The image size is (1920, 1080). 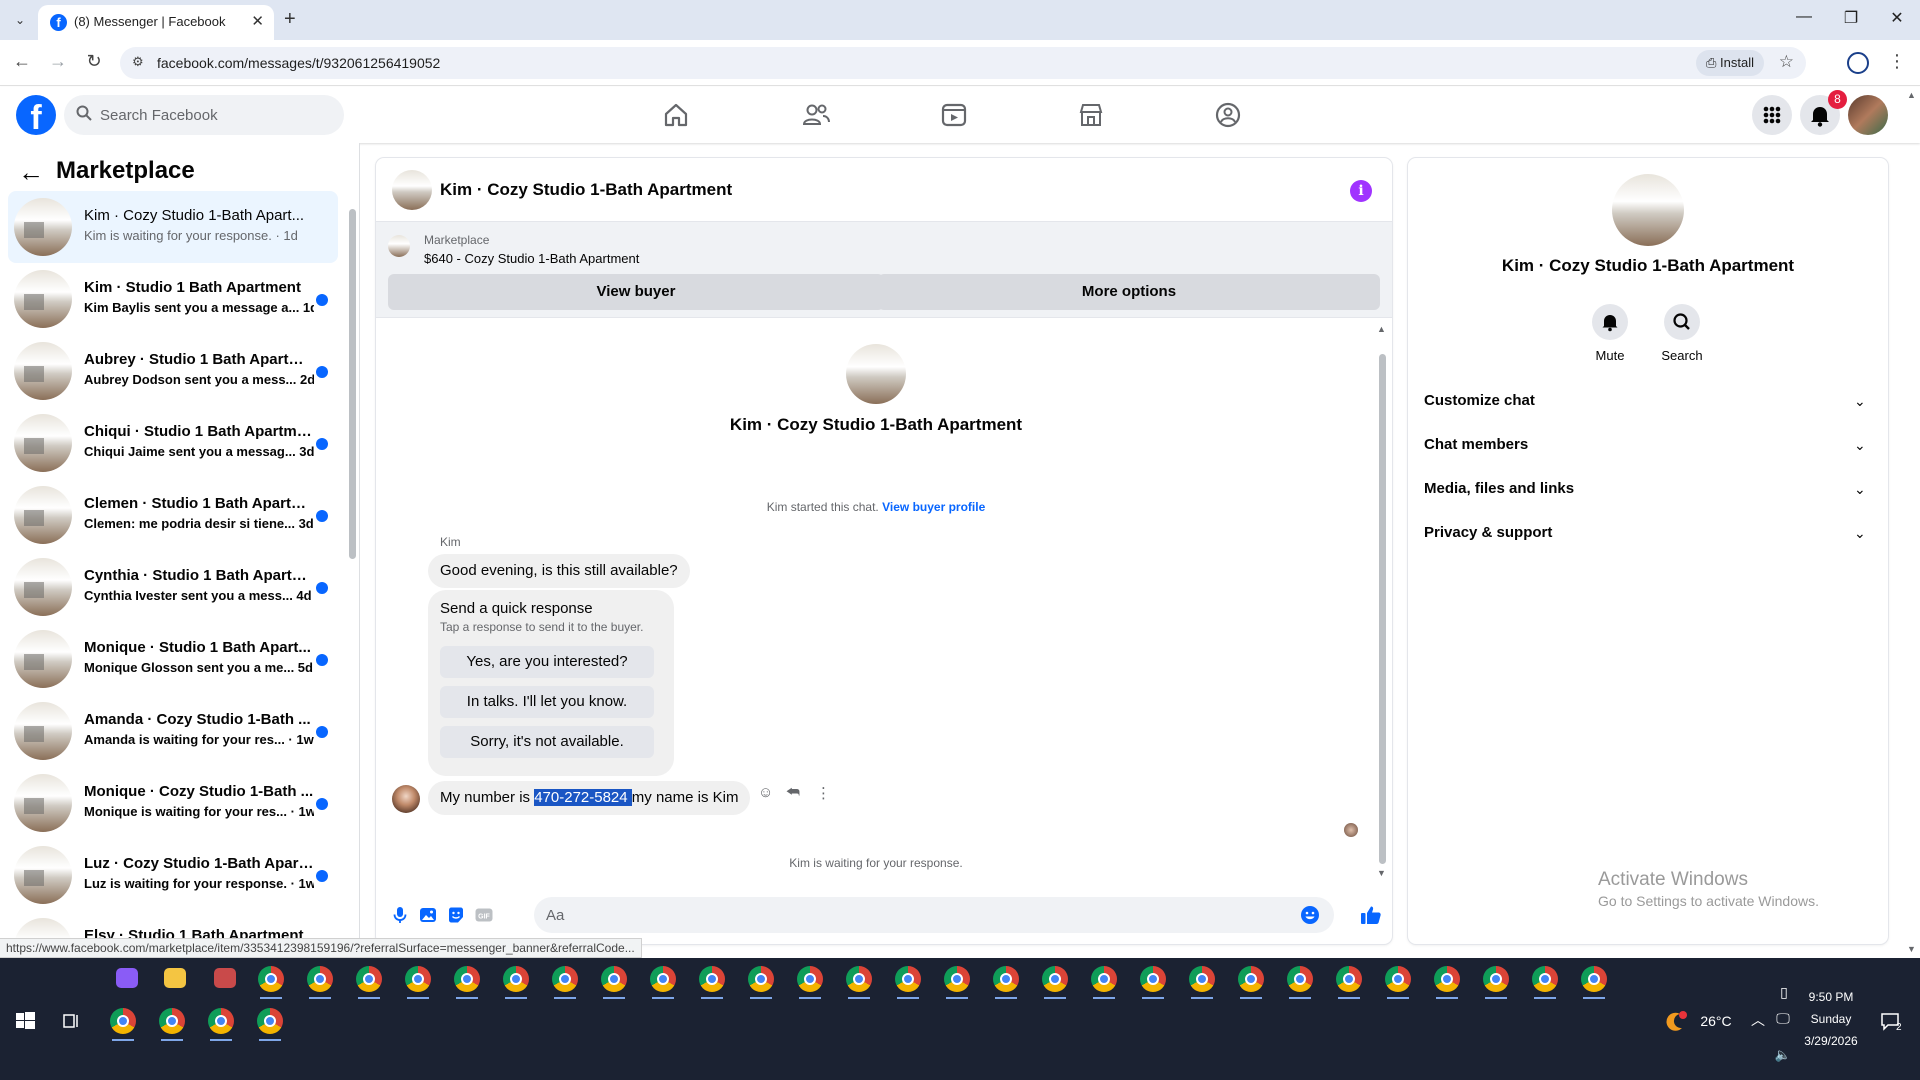 What do you see at coordinates (1610, 333) in the screenshot?
I see `mute-button: Mute` at bounding box center [1610, 333].